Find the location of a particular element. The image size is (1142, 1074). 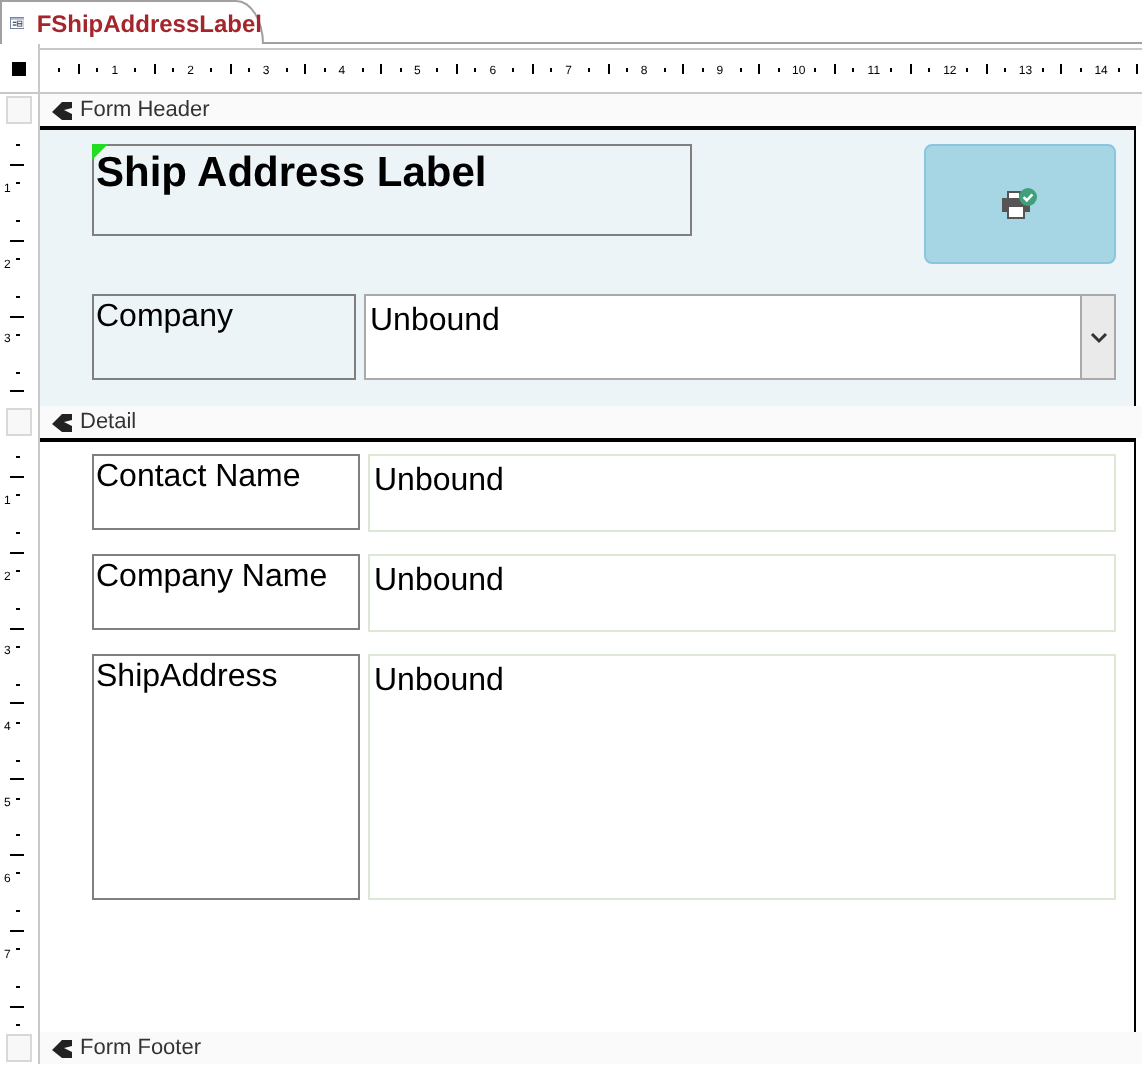

dropdown-button is located at coordinates (1097, 337).